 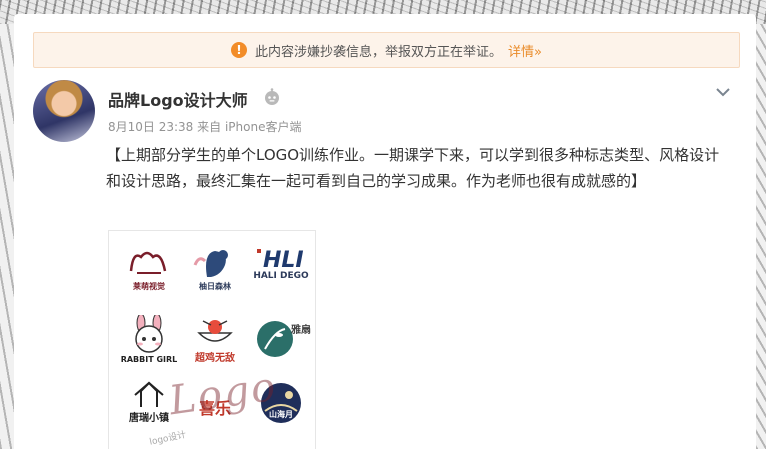 What do you see at coordinates (281, 276) in the screenshot?
I see `logo-label: HALI DEGO` at bounding box center [281, 276].